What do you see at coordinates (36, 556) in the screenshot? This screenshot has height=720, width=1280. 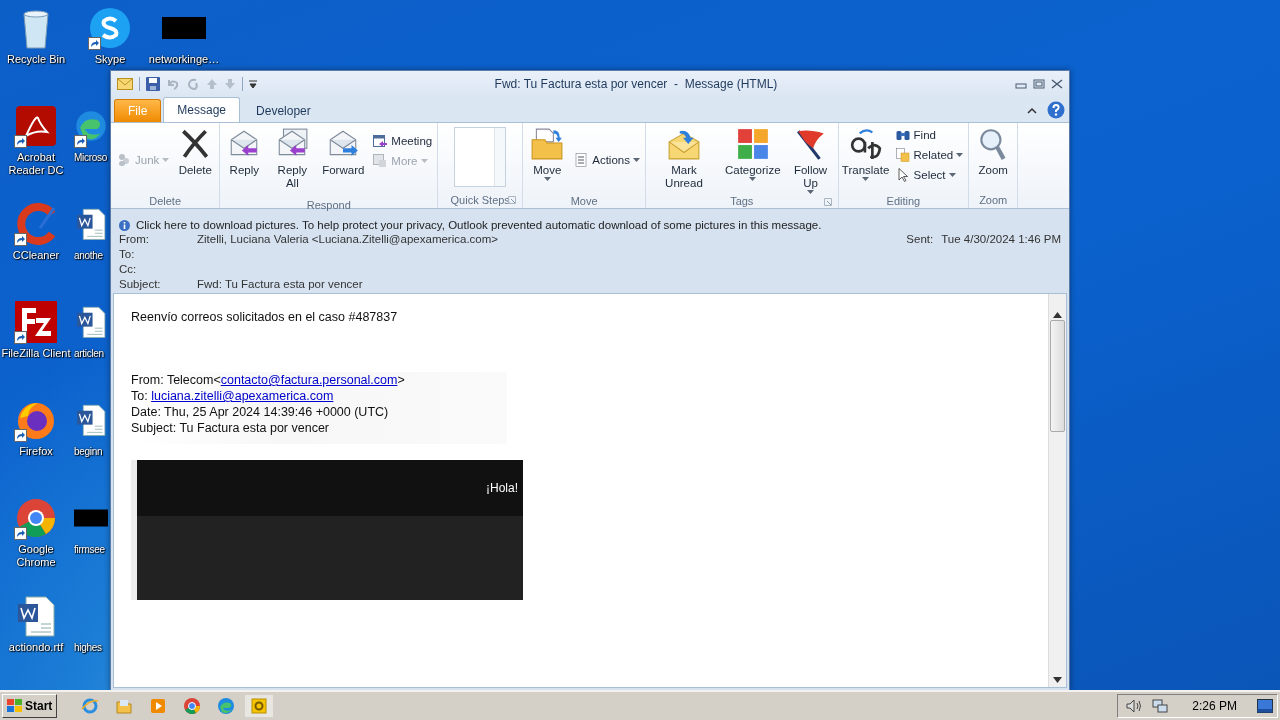 I see `desktop-icon-label: Google Chrome` at bounding box center [36, 556].